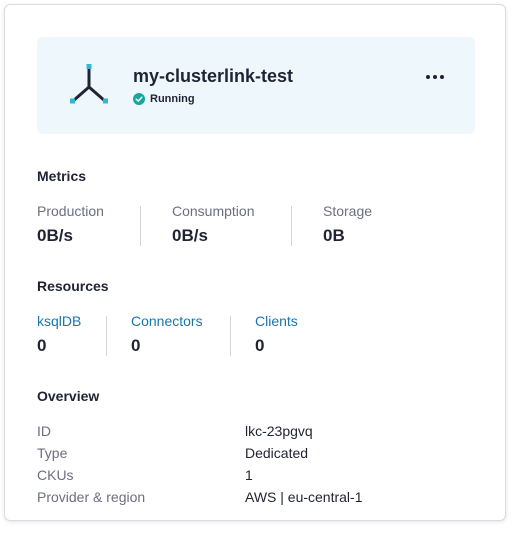  What do you see at coordinates (257, 477) in the screenshot?
I see `overview-row-ckus: CKUs 1` at bounding box center [257, 477].